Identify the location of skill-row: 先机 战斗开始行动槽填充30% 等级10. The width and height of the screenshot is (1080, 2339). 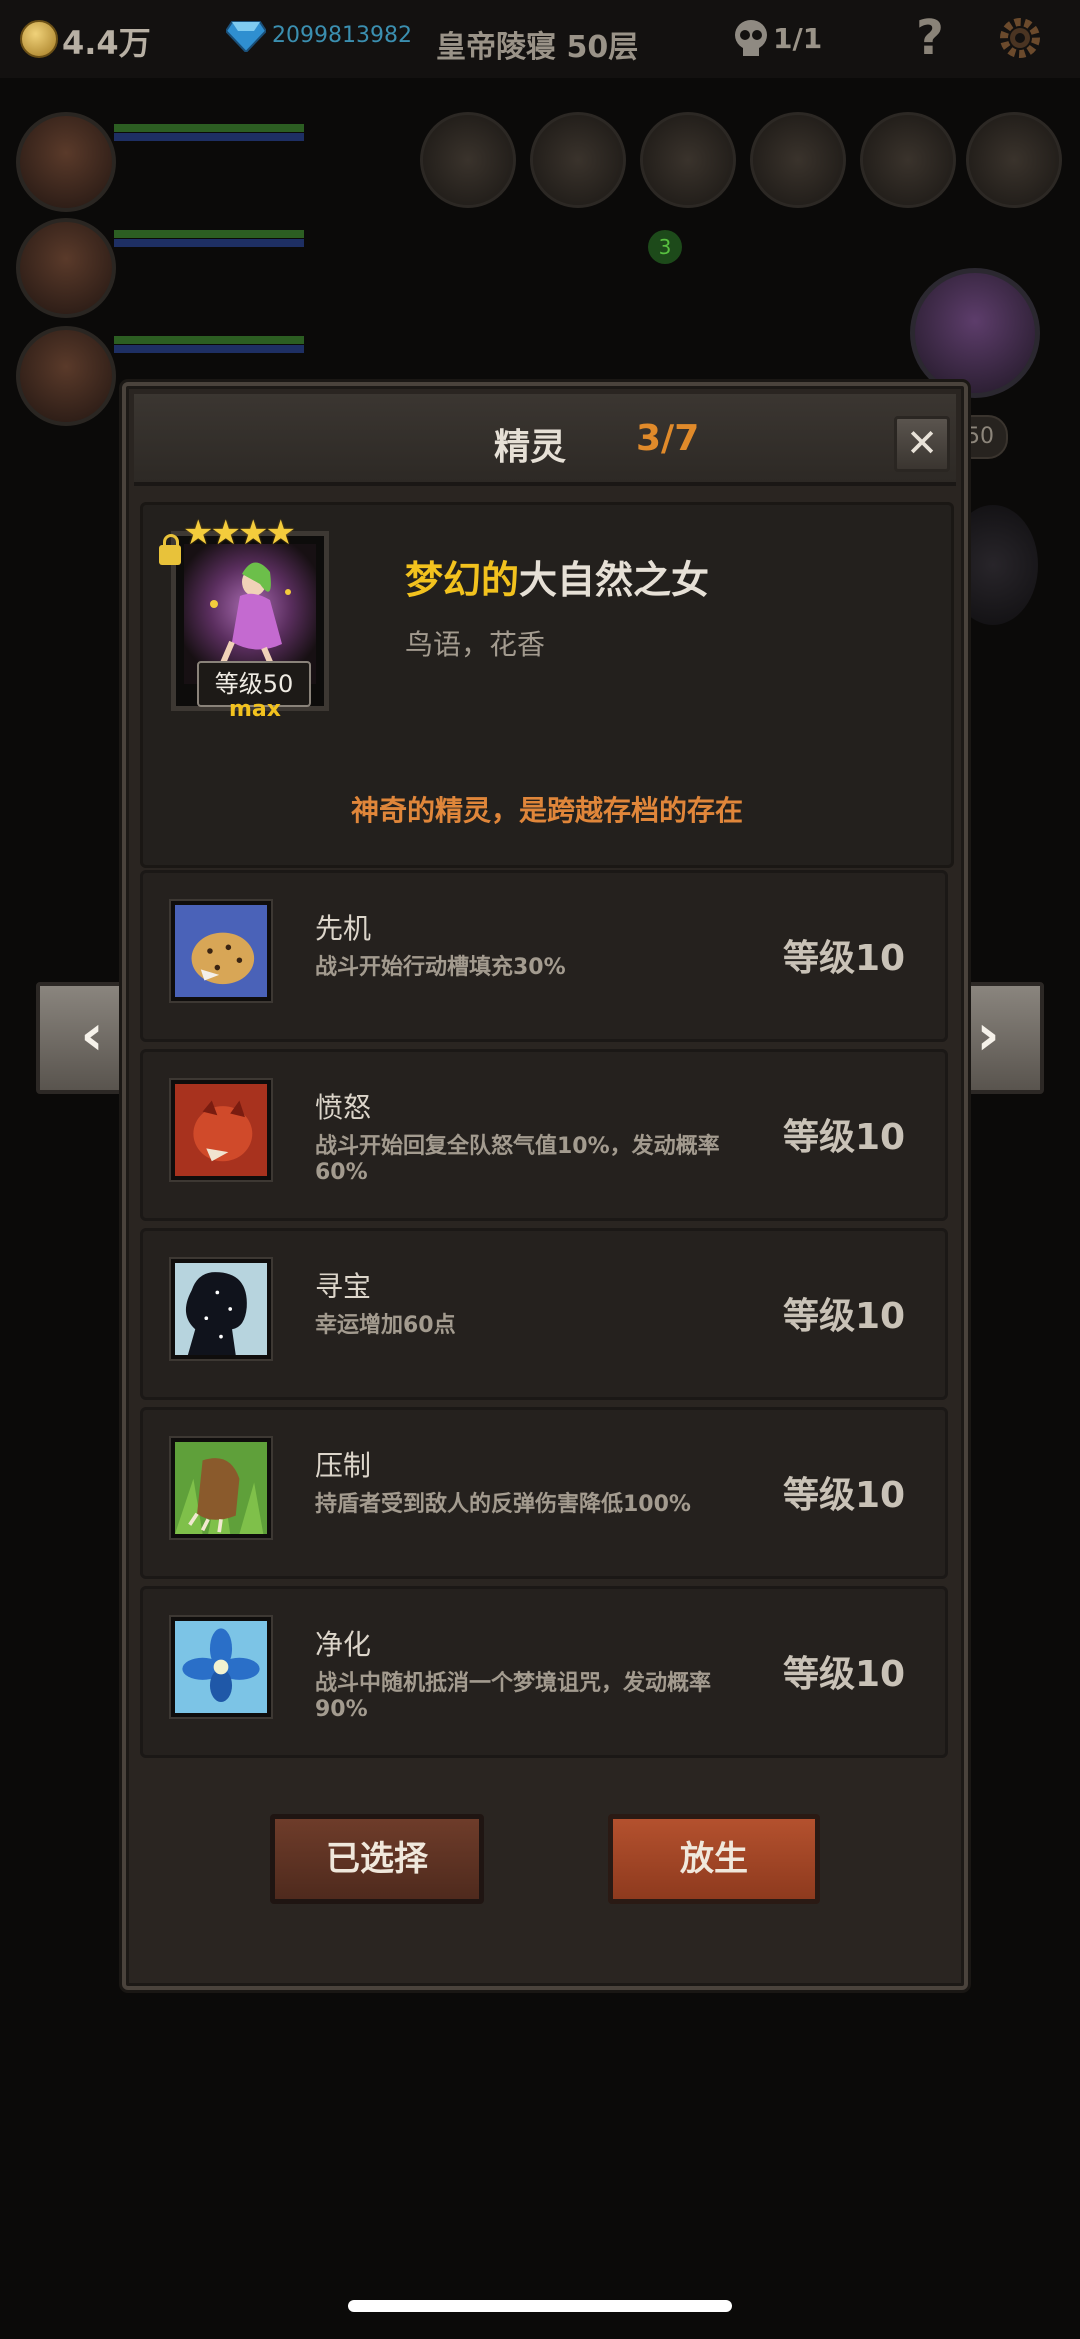
(544, 956).